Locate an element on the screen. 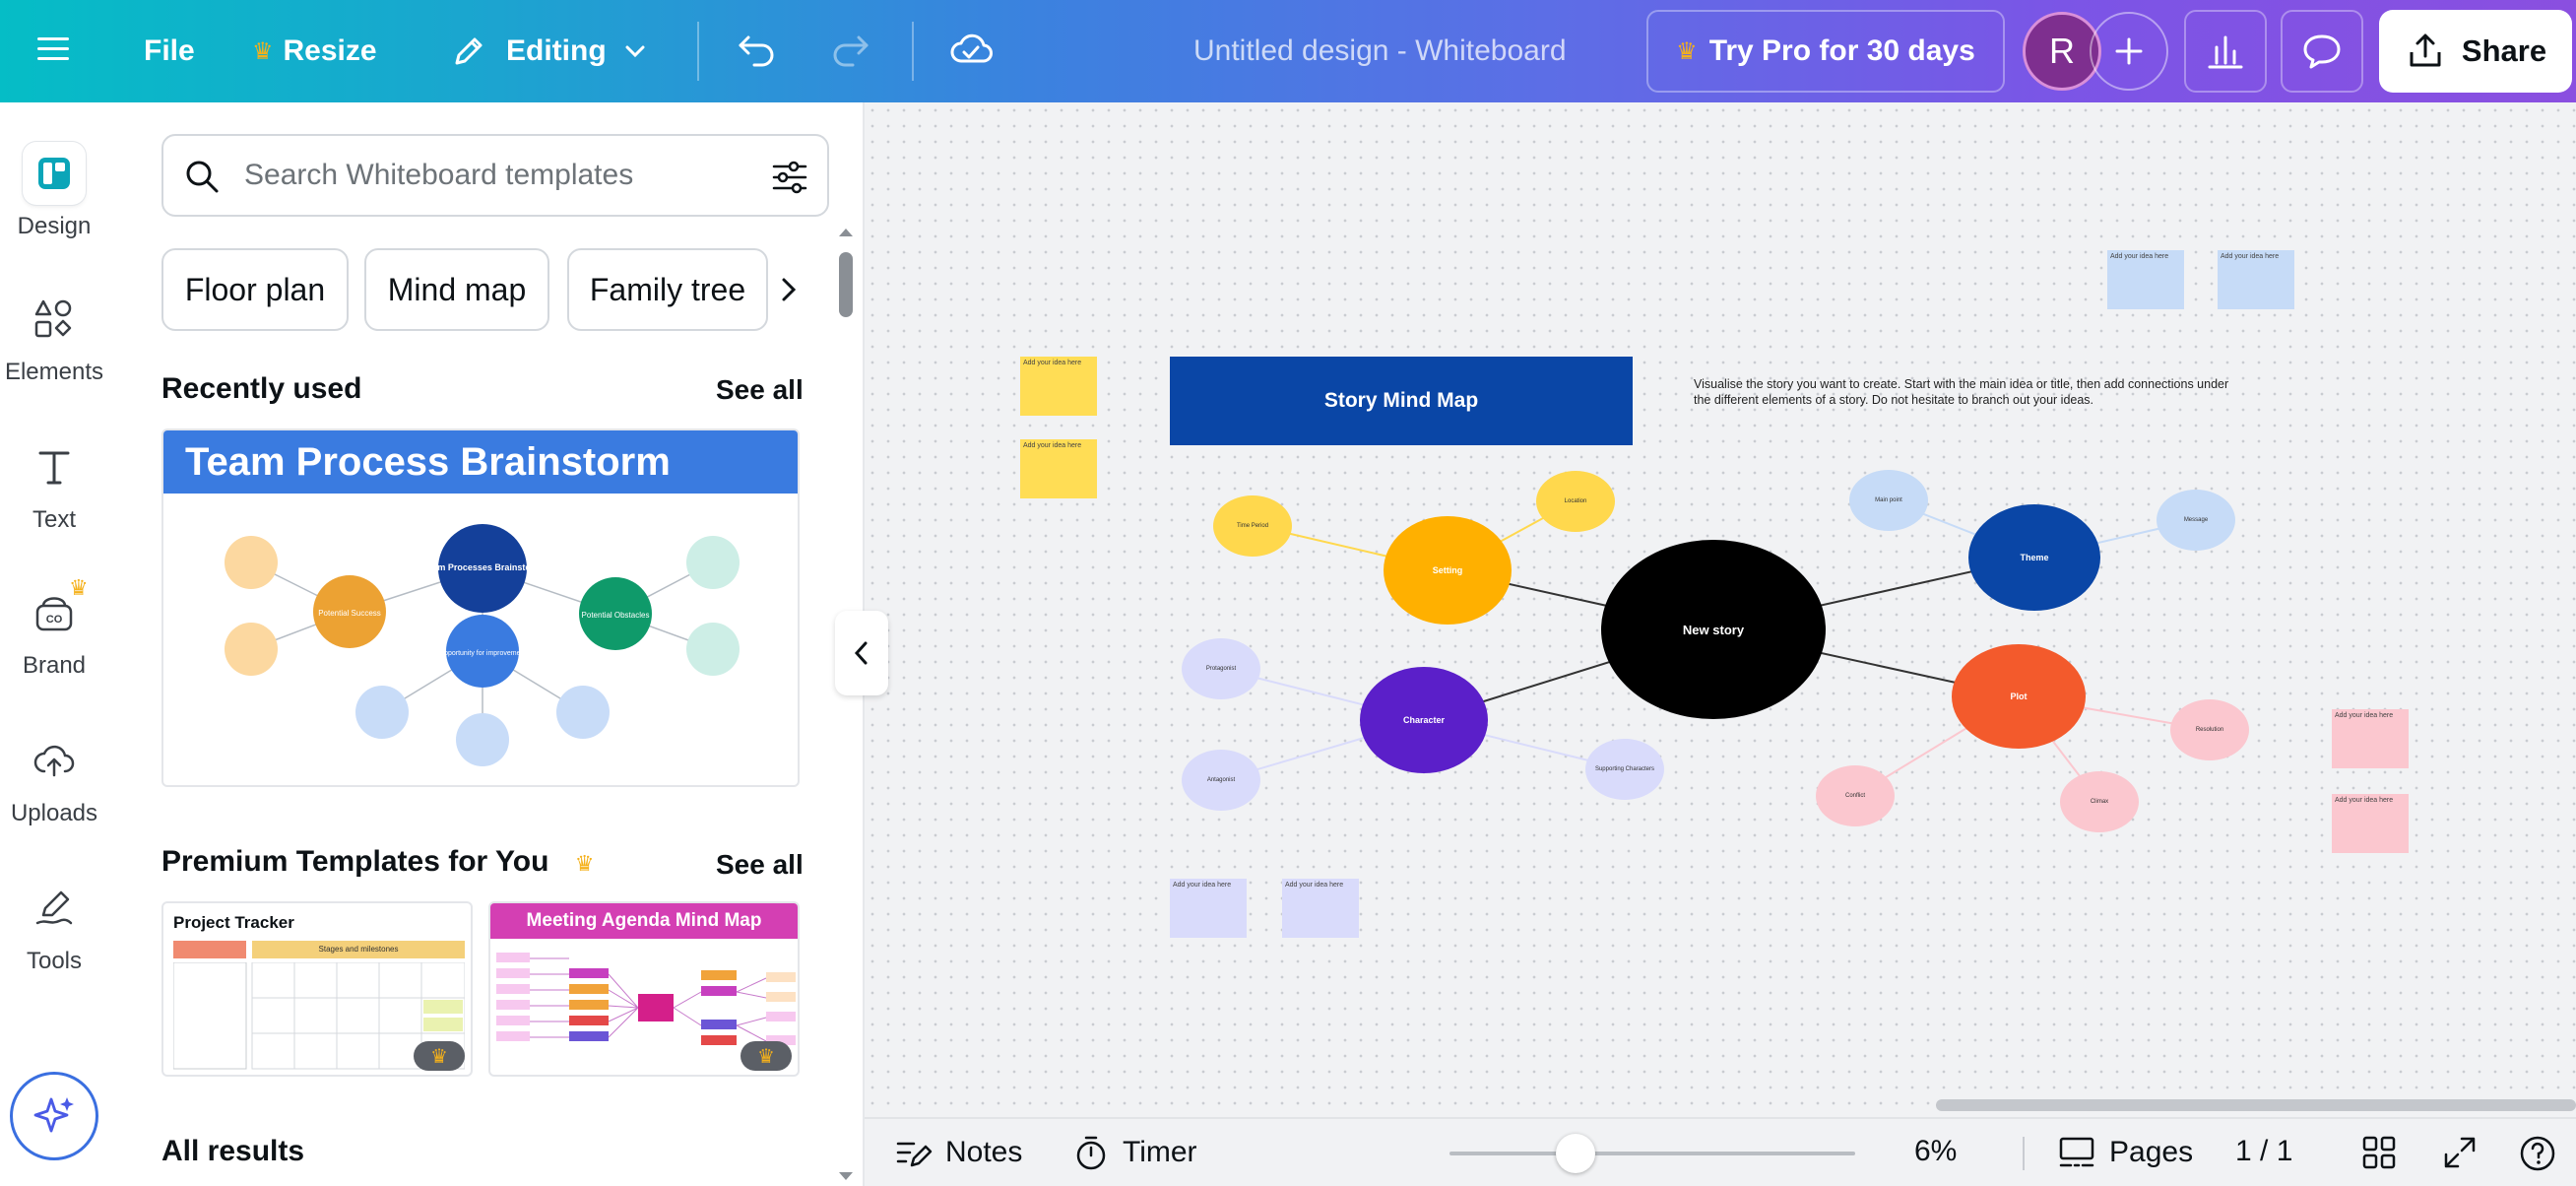  try-pro-button: ♛ Try Pro for 30 days is located at coordinates (1825, 51).